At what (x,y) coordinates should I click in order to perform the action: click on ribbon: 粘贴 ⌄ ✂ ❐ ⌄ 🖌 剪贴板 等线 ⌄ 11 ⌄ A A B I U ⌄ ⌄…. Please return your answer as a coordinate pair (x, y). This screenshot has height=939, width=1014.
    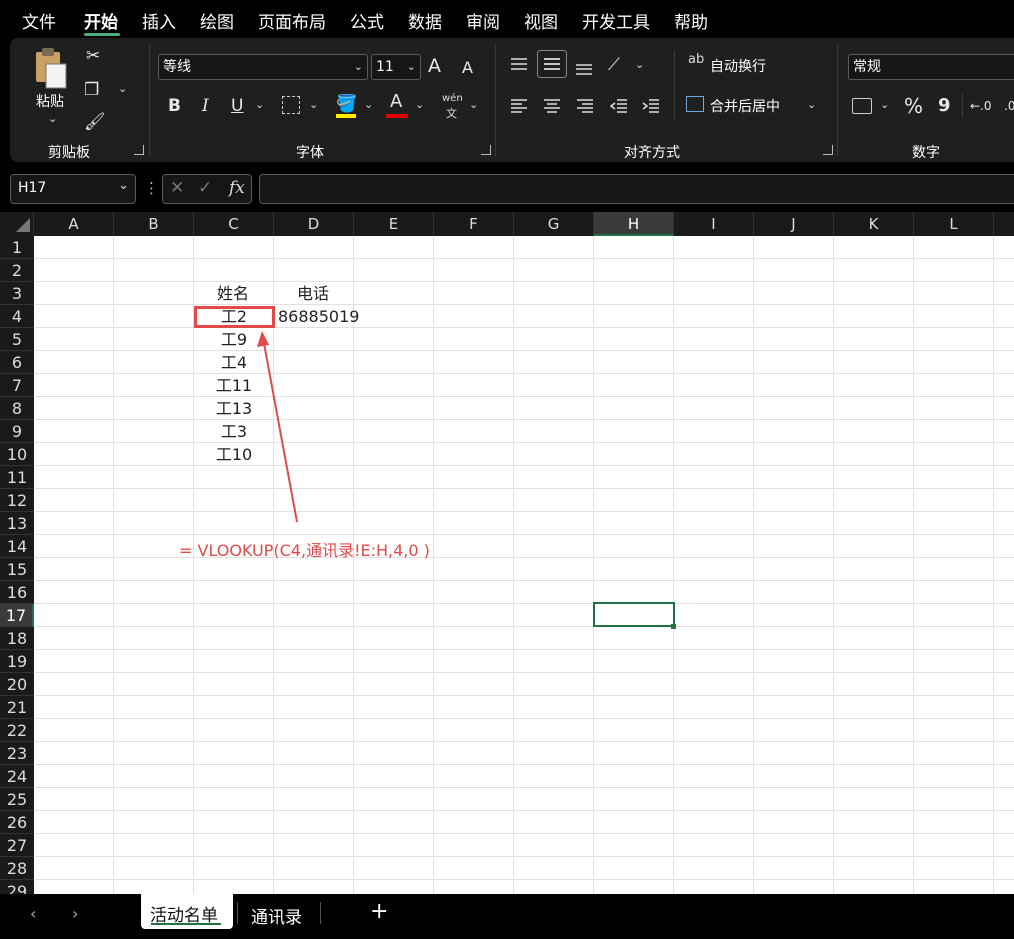
    Looking at the image, I should click on (512, 100).